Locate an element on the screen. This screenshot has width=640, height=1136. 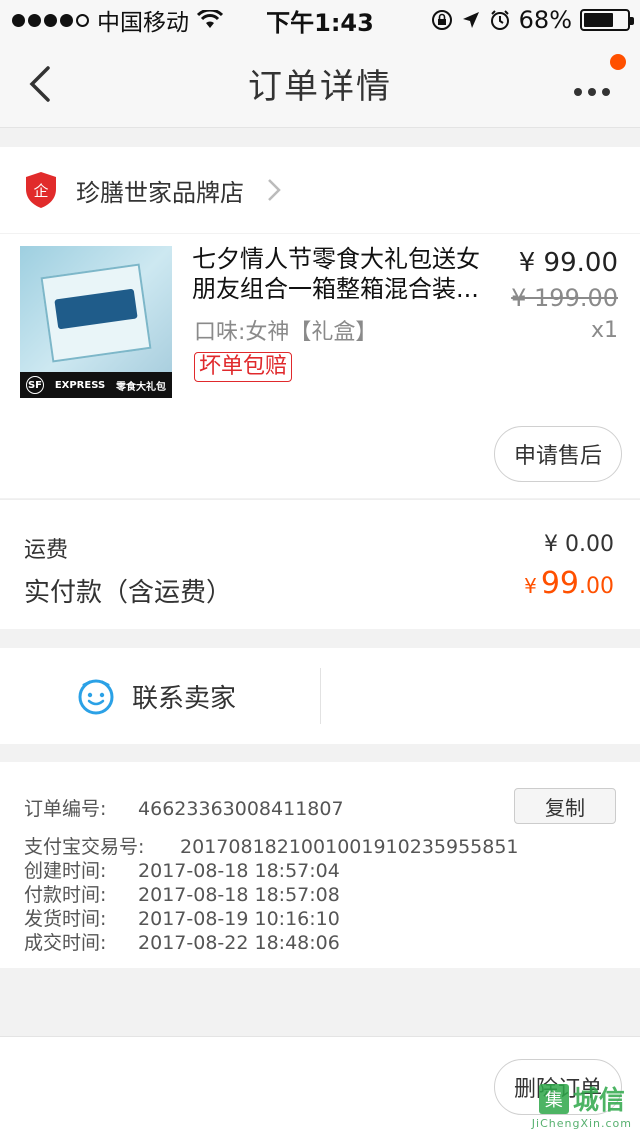
total-paid-label: 实付款（含运费） is located at coordinates (128, 593).